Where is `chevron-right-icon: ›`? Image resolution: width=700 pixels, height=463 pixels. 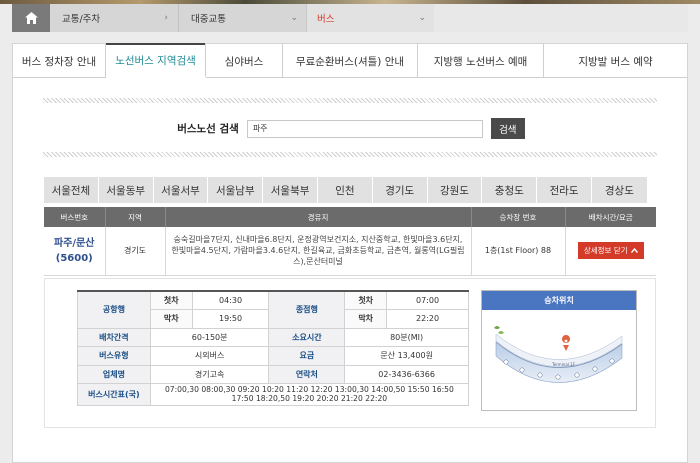
chevron-right-icon: › is located at coordinates (166, 18).